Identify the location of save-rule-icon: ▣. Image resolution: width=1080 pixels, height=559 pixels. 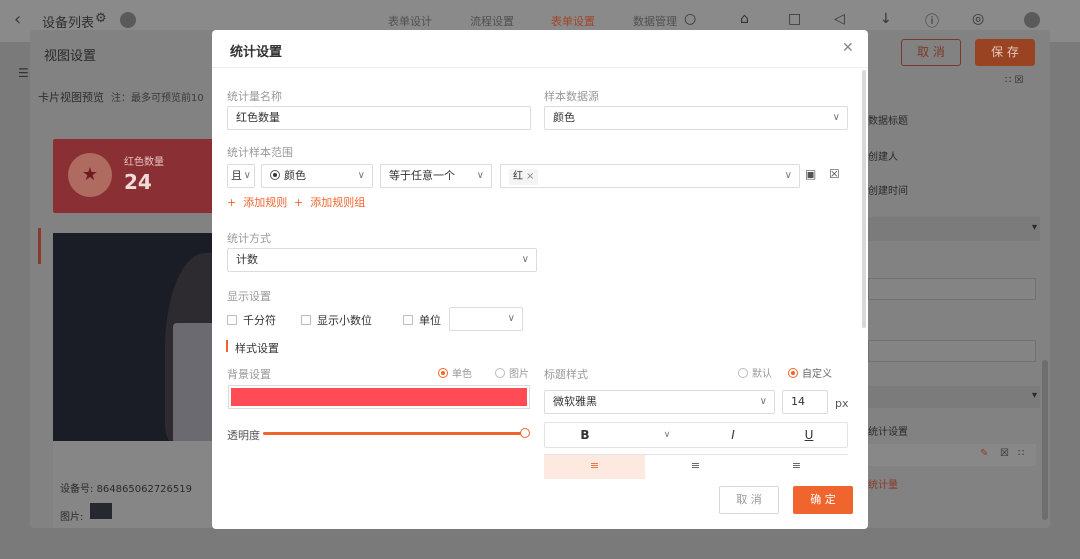
(810, 174).